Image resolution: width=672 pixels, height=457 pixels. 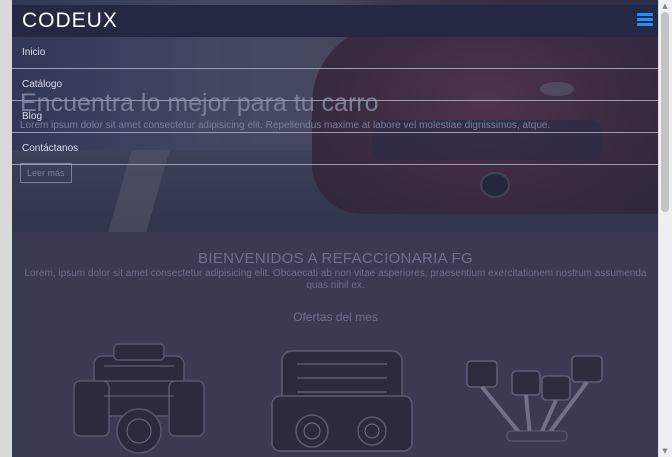 I want to click on welcome-title: BIENVENIDOS A REFACCIONARIA FG, so click(x=335, y=258).